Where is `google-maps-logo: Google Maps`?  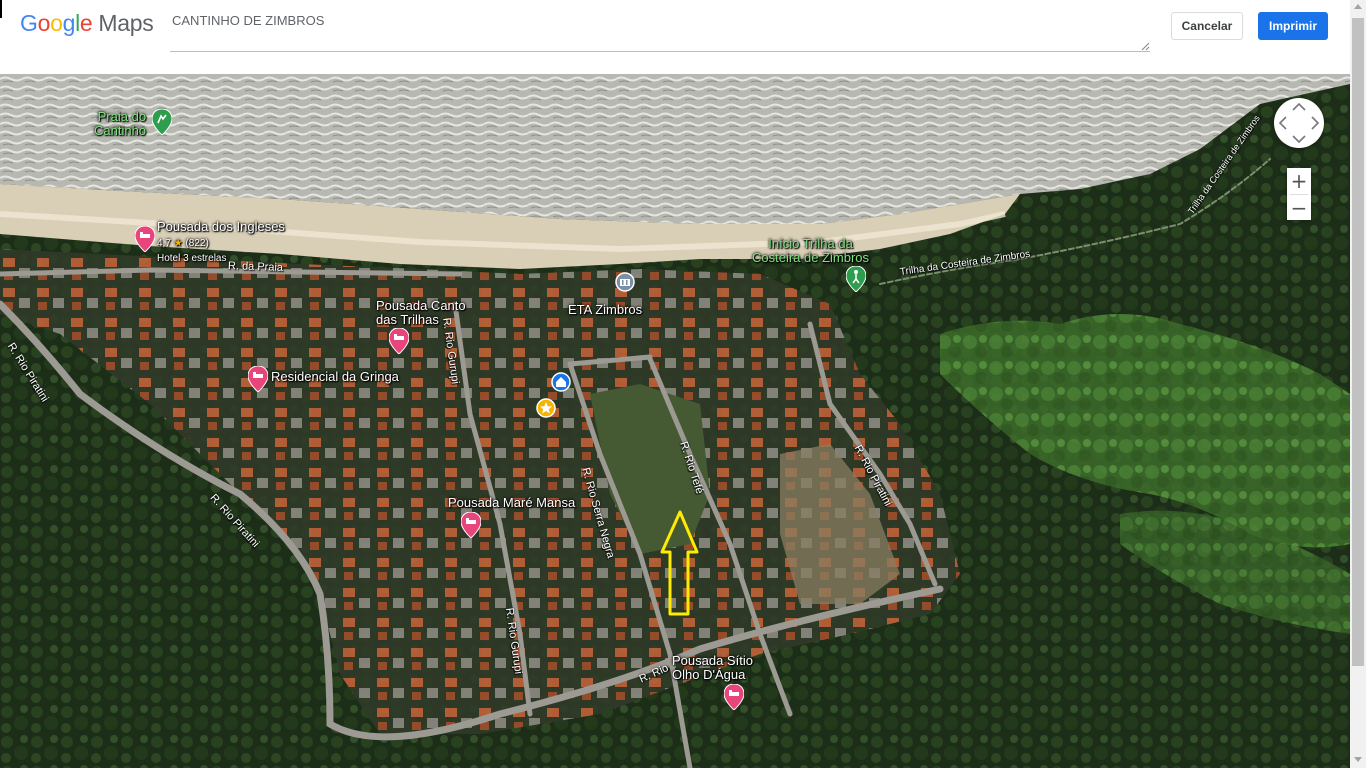
google-maps-logo: Google Maps is located at coordinates (87, 23).